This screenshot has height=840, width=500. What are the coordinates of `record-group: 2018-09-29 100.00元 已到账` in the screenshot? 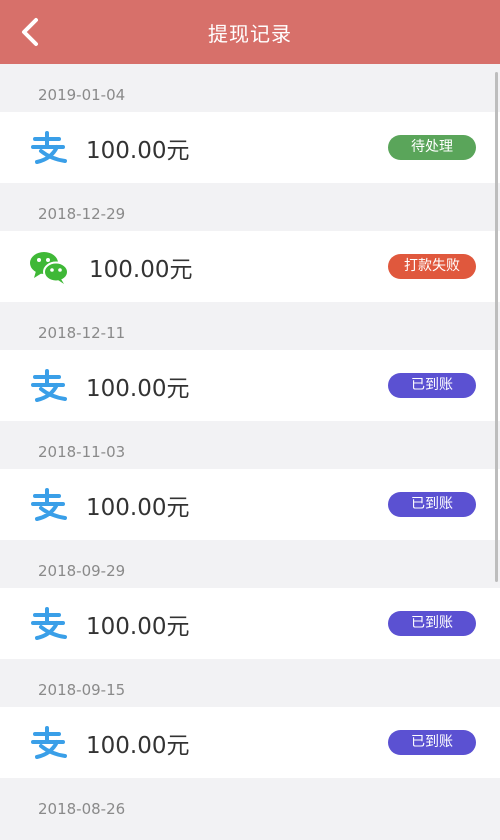 It's located at (250, 599).